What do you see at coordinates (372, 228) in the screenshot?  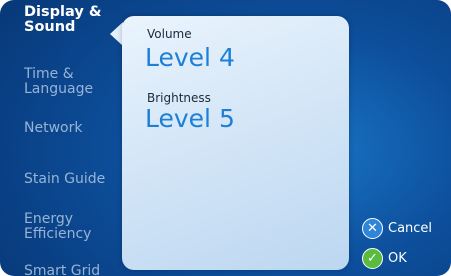 I see `x-icon: ✕` at bounding box center [372, 228].